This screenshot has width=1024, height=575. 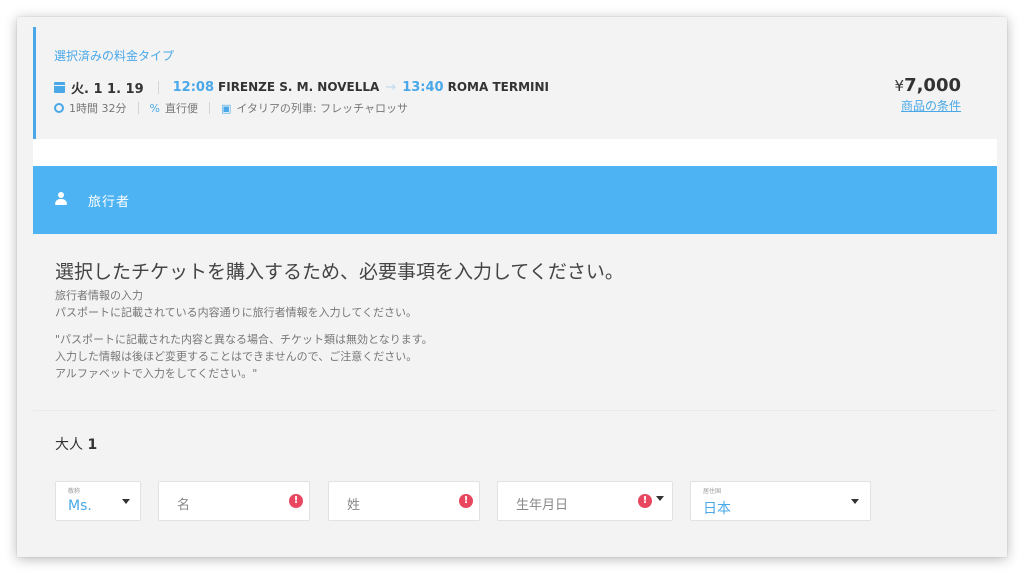 What do you see at coordinates (236, 312) in the screenshot?
I see `passport-instruction: パスポートに記載されている内容通りに旅行者情報を入力してください。` at bounding box center [236, 312].